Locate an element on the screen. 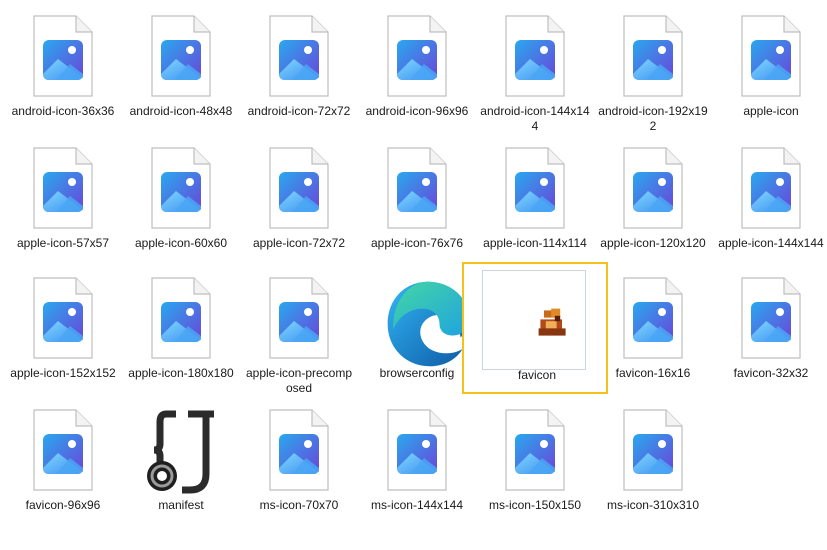 This screenshot has width=827, height=550. file-item: ms-icon-310x310 is located at coordinates (653, 463).